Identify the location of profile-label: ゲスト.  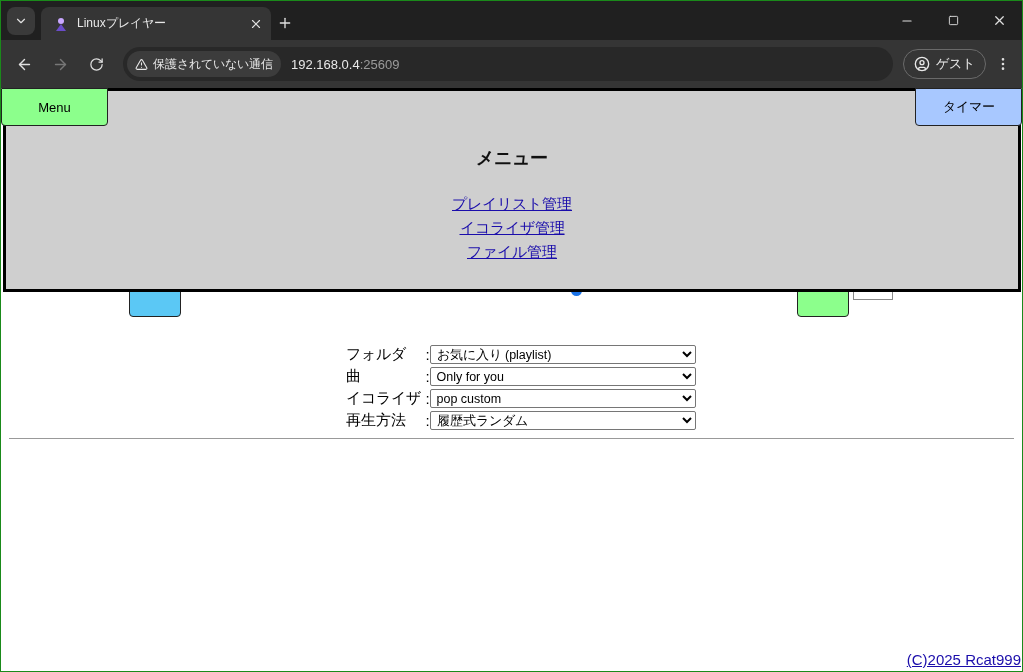
(955, 64).